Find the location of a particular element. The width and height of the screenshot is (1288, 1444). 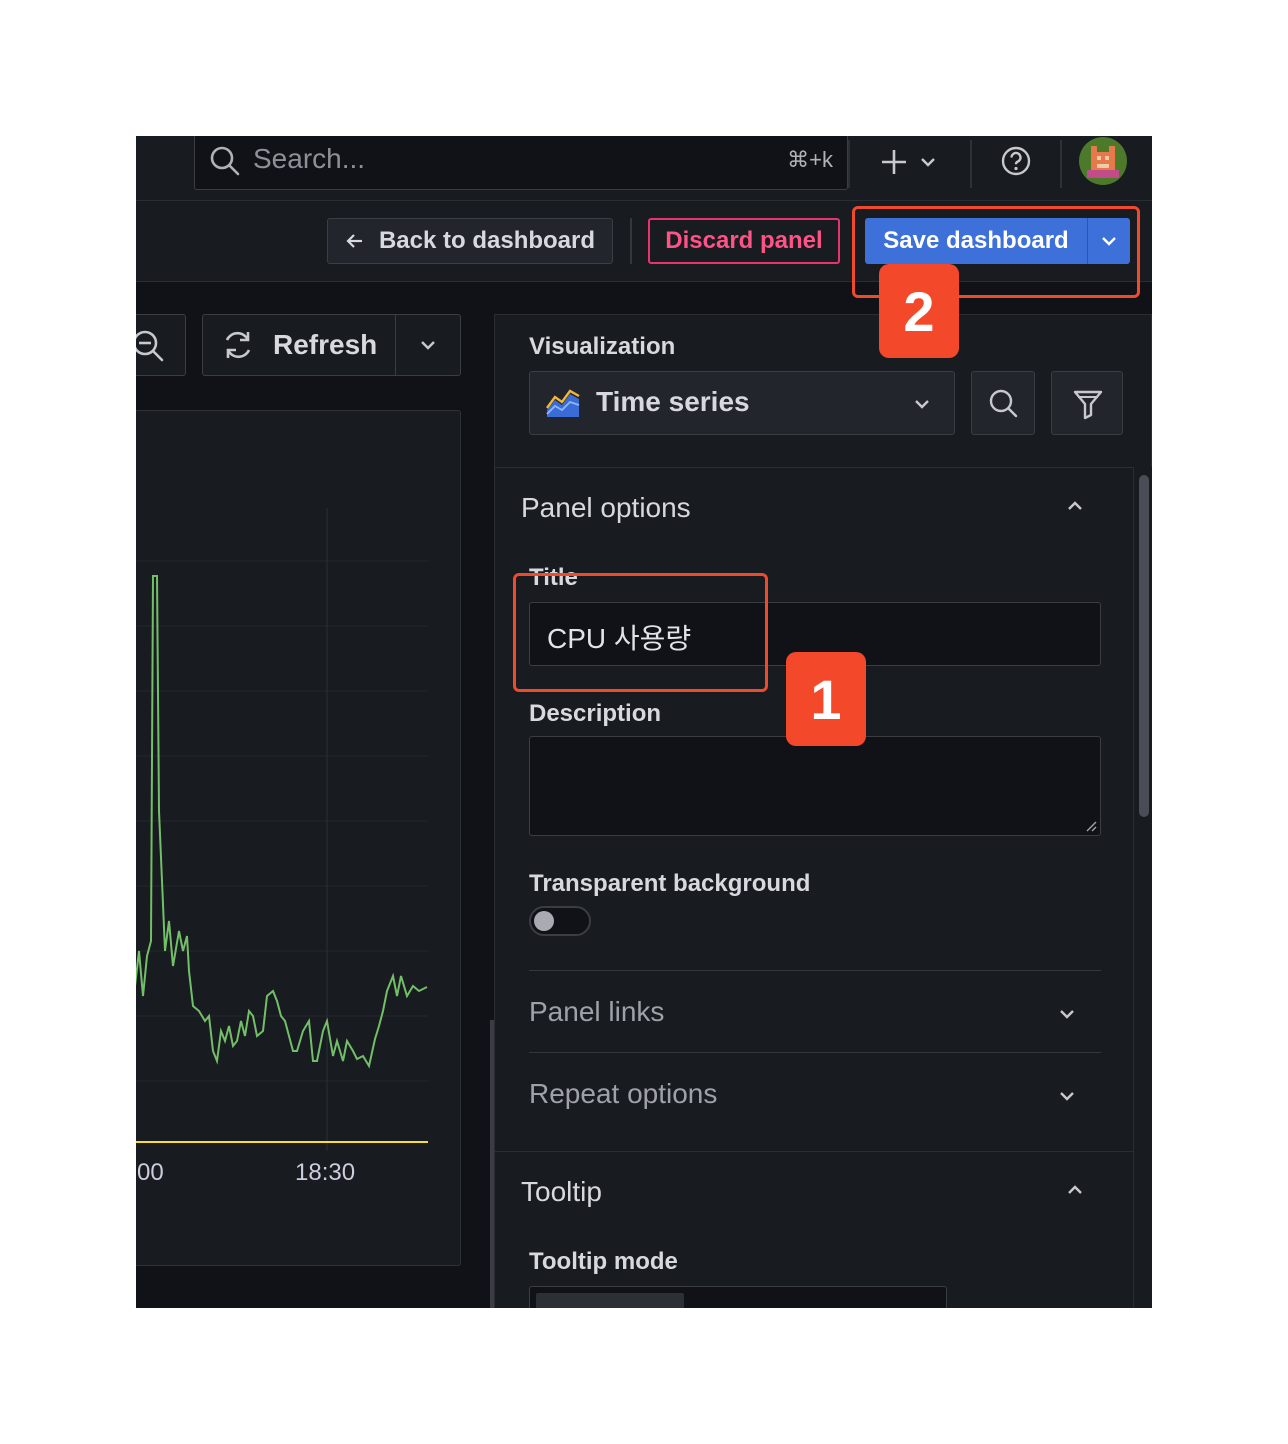

new-menu-button is located at coordinates (909, 163).